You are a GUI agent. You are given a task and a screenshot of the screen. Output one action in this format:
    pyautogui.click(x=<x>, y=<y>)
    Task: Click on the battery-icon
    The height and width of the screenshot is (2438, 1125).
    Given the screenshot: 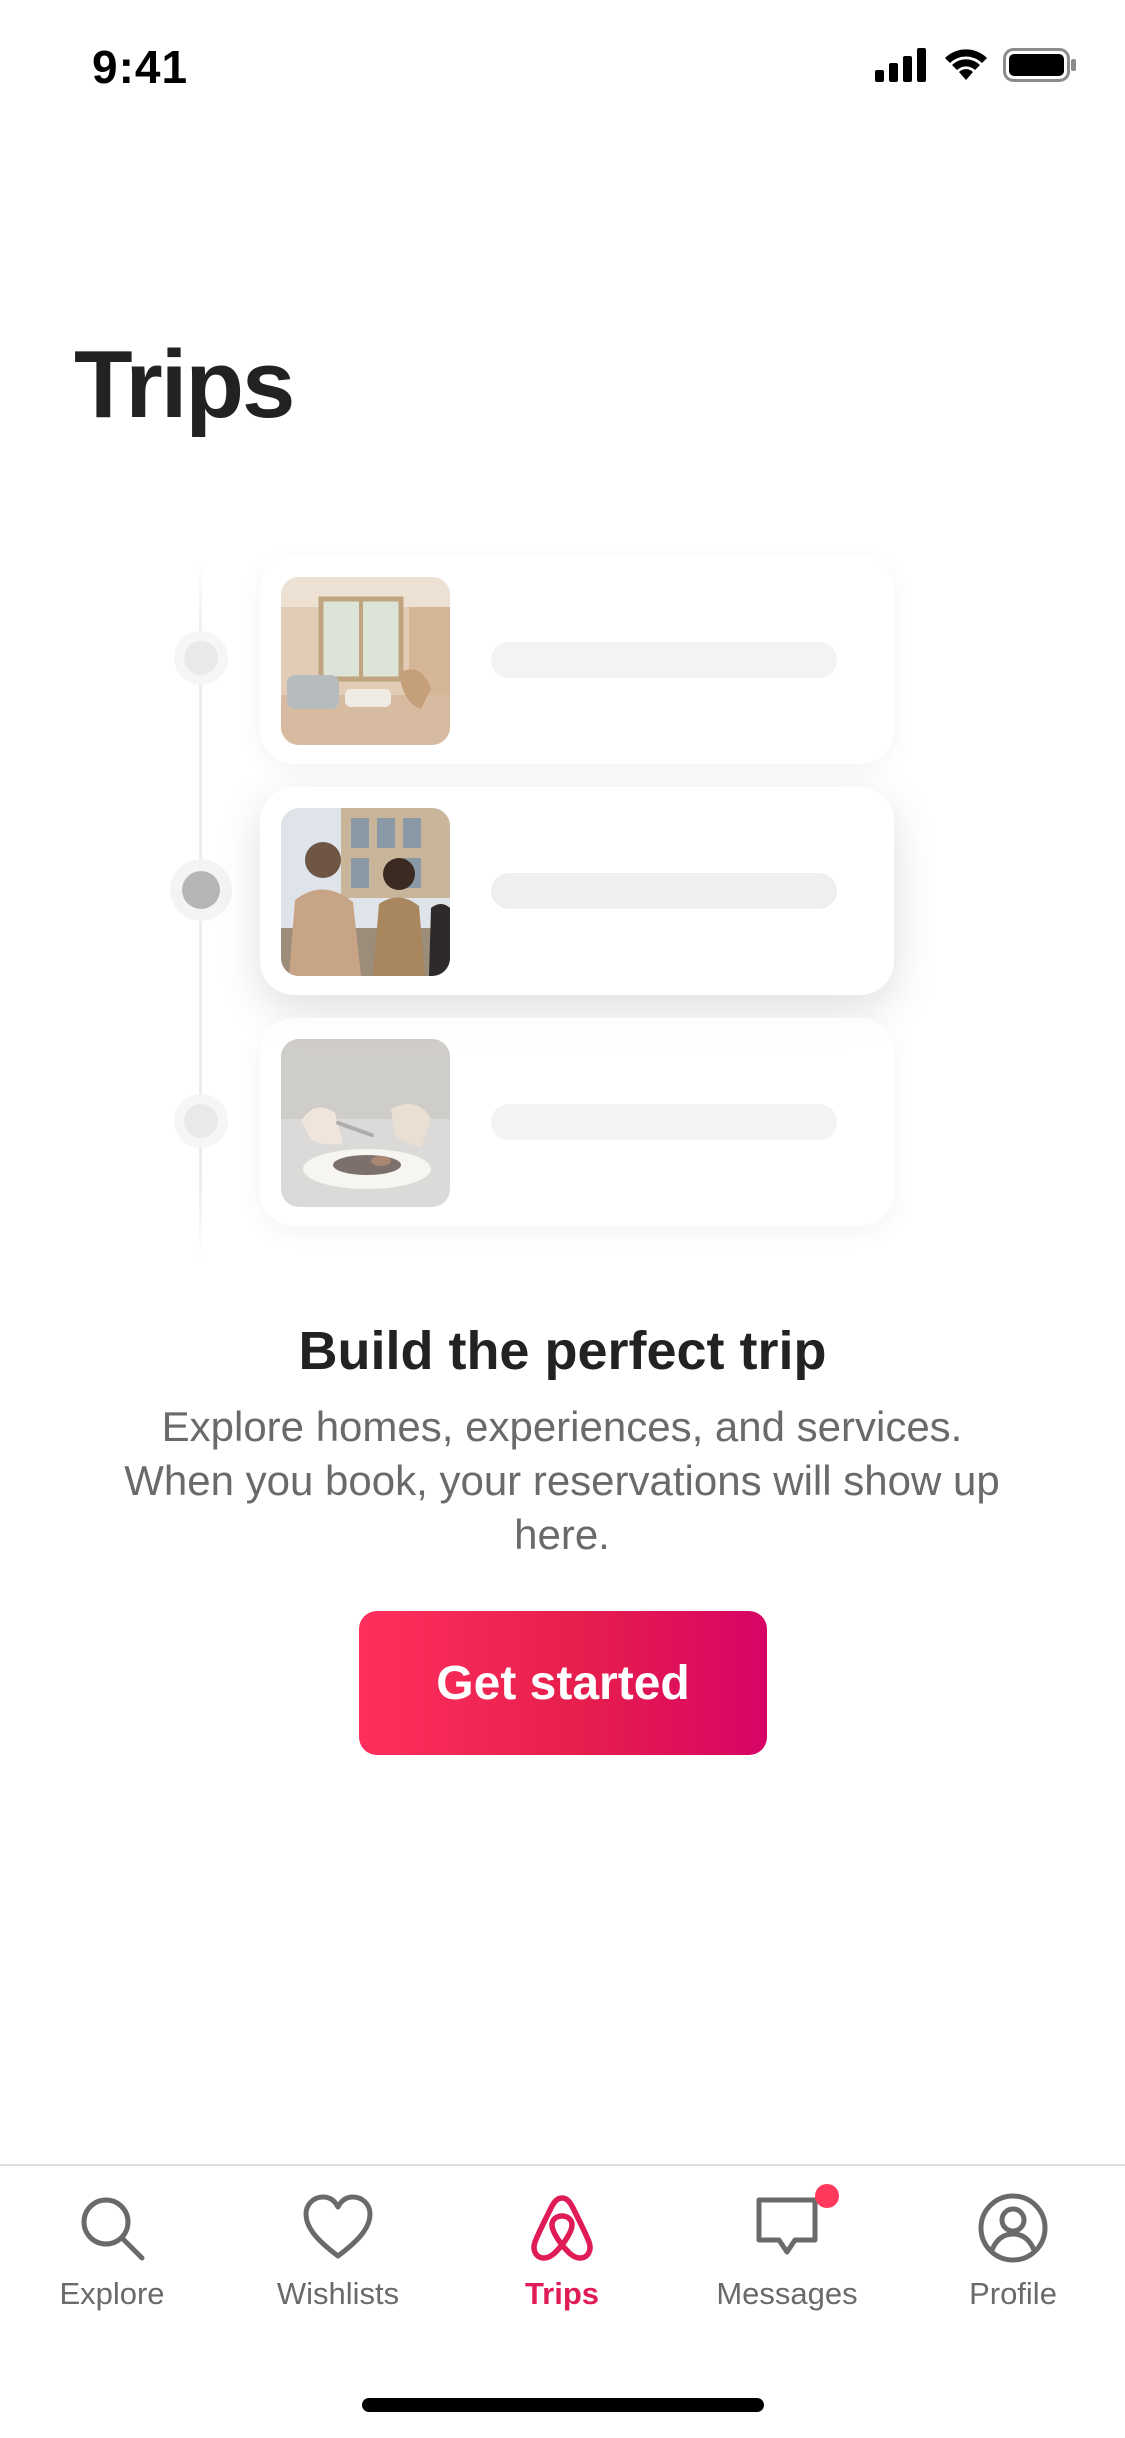 What is the action you would take?
    pyautogui.click(x=1040, y=67)
    